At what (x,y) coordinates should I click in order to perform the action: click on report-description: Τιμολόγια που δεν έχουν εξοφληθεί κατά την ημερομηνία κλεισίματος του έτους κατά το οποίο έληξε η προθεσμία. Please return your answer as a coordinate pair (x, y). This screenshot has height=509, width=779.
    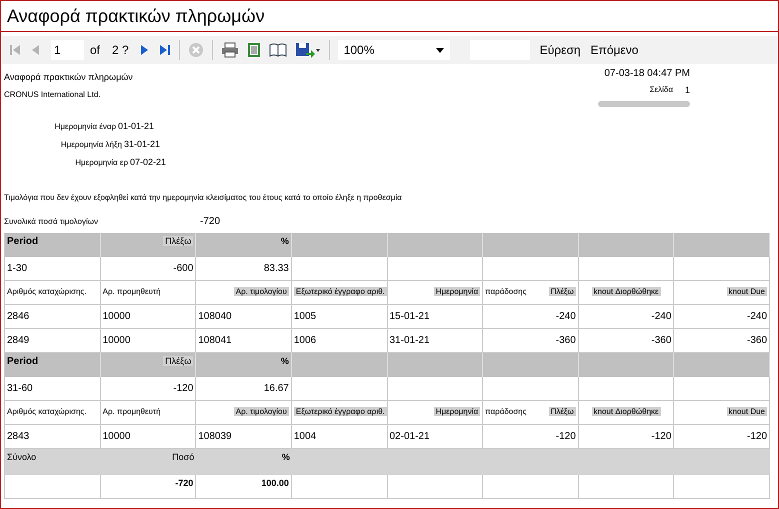
    Looking at the image, I should click on (203, 197).